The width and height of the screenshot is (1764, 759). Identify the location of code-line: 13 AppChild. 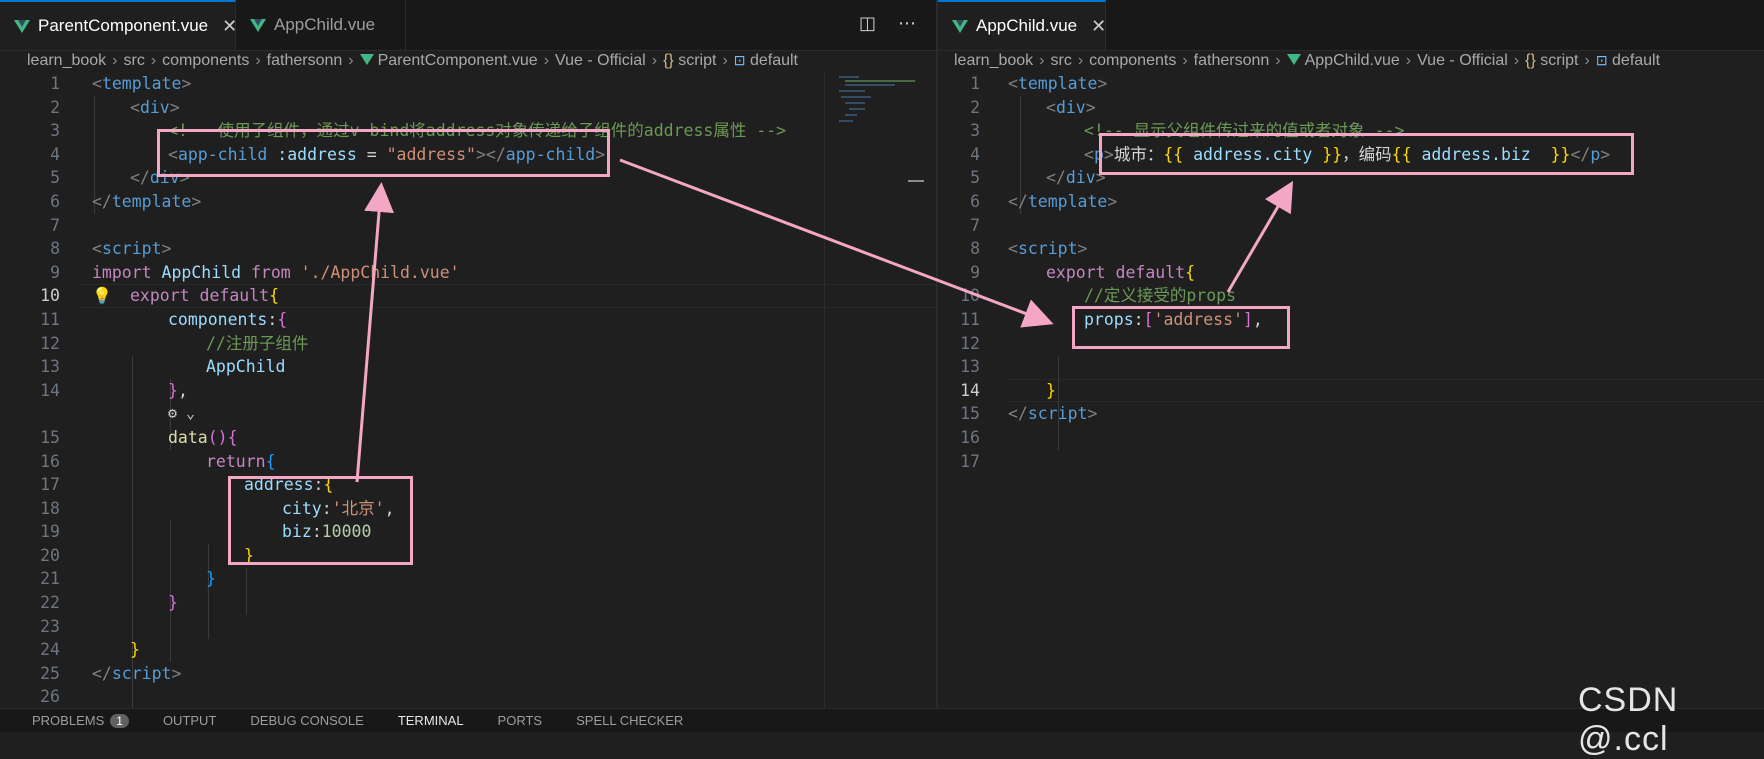
(163, 367).